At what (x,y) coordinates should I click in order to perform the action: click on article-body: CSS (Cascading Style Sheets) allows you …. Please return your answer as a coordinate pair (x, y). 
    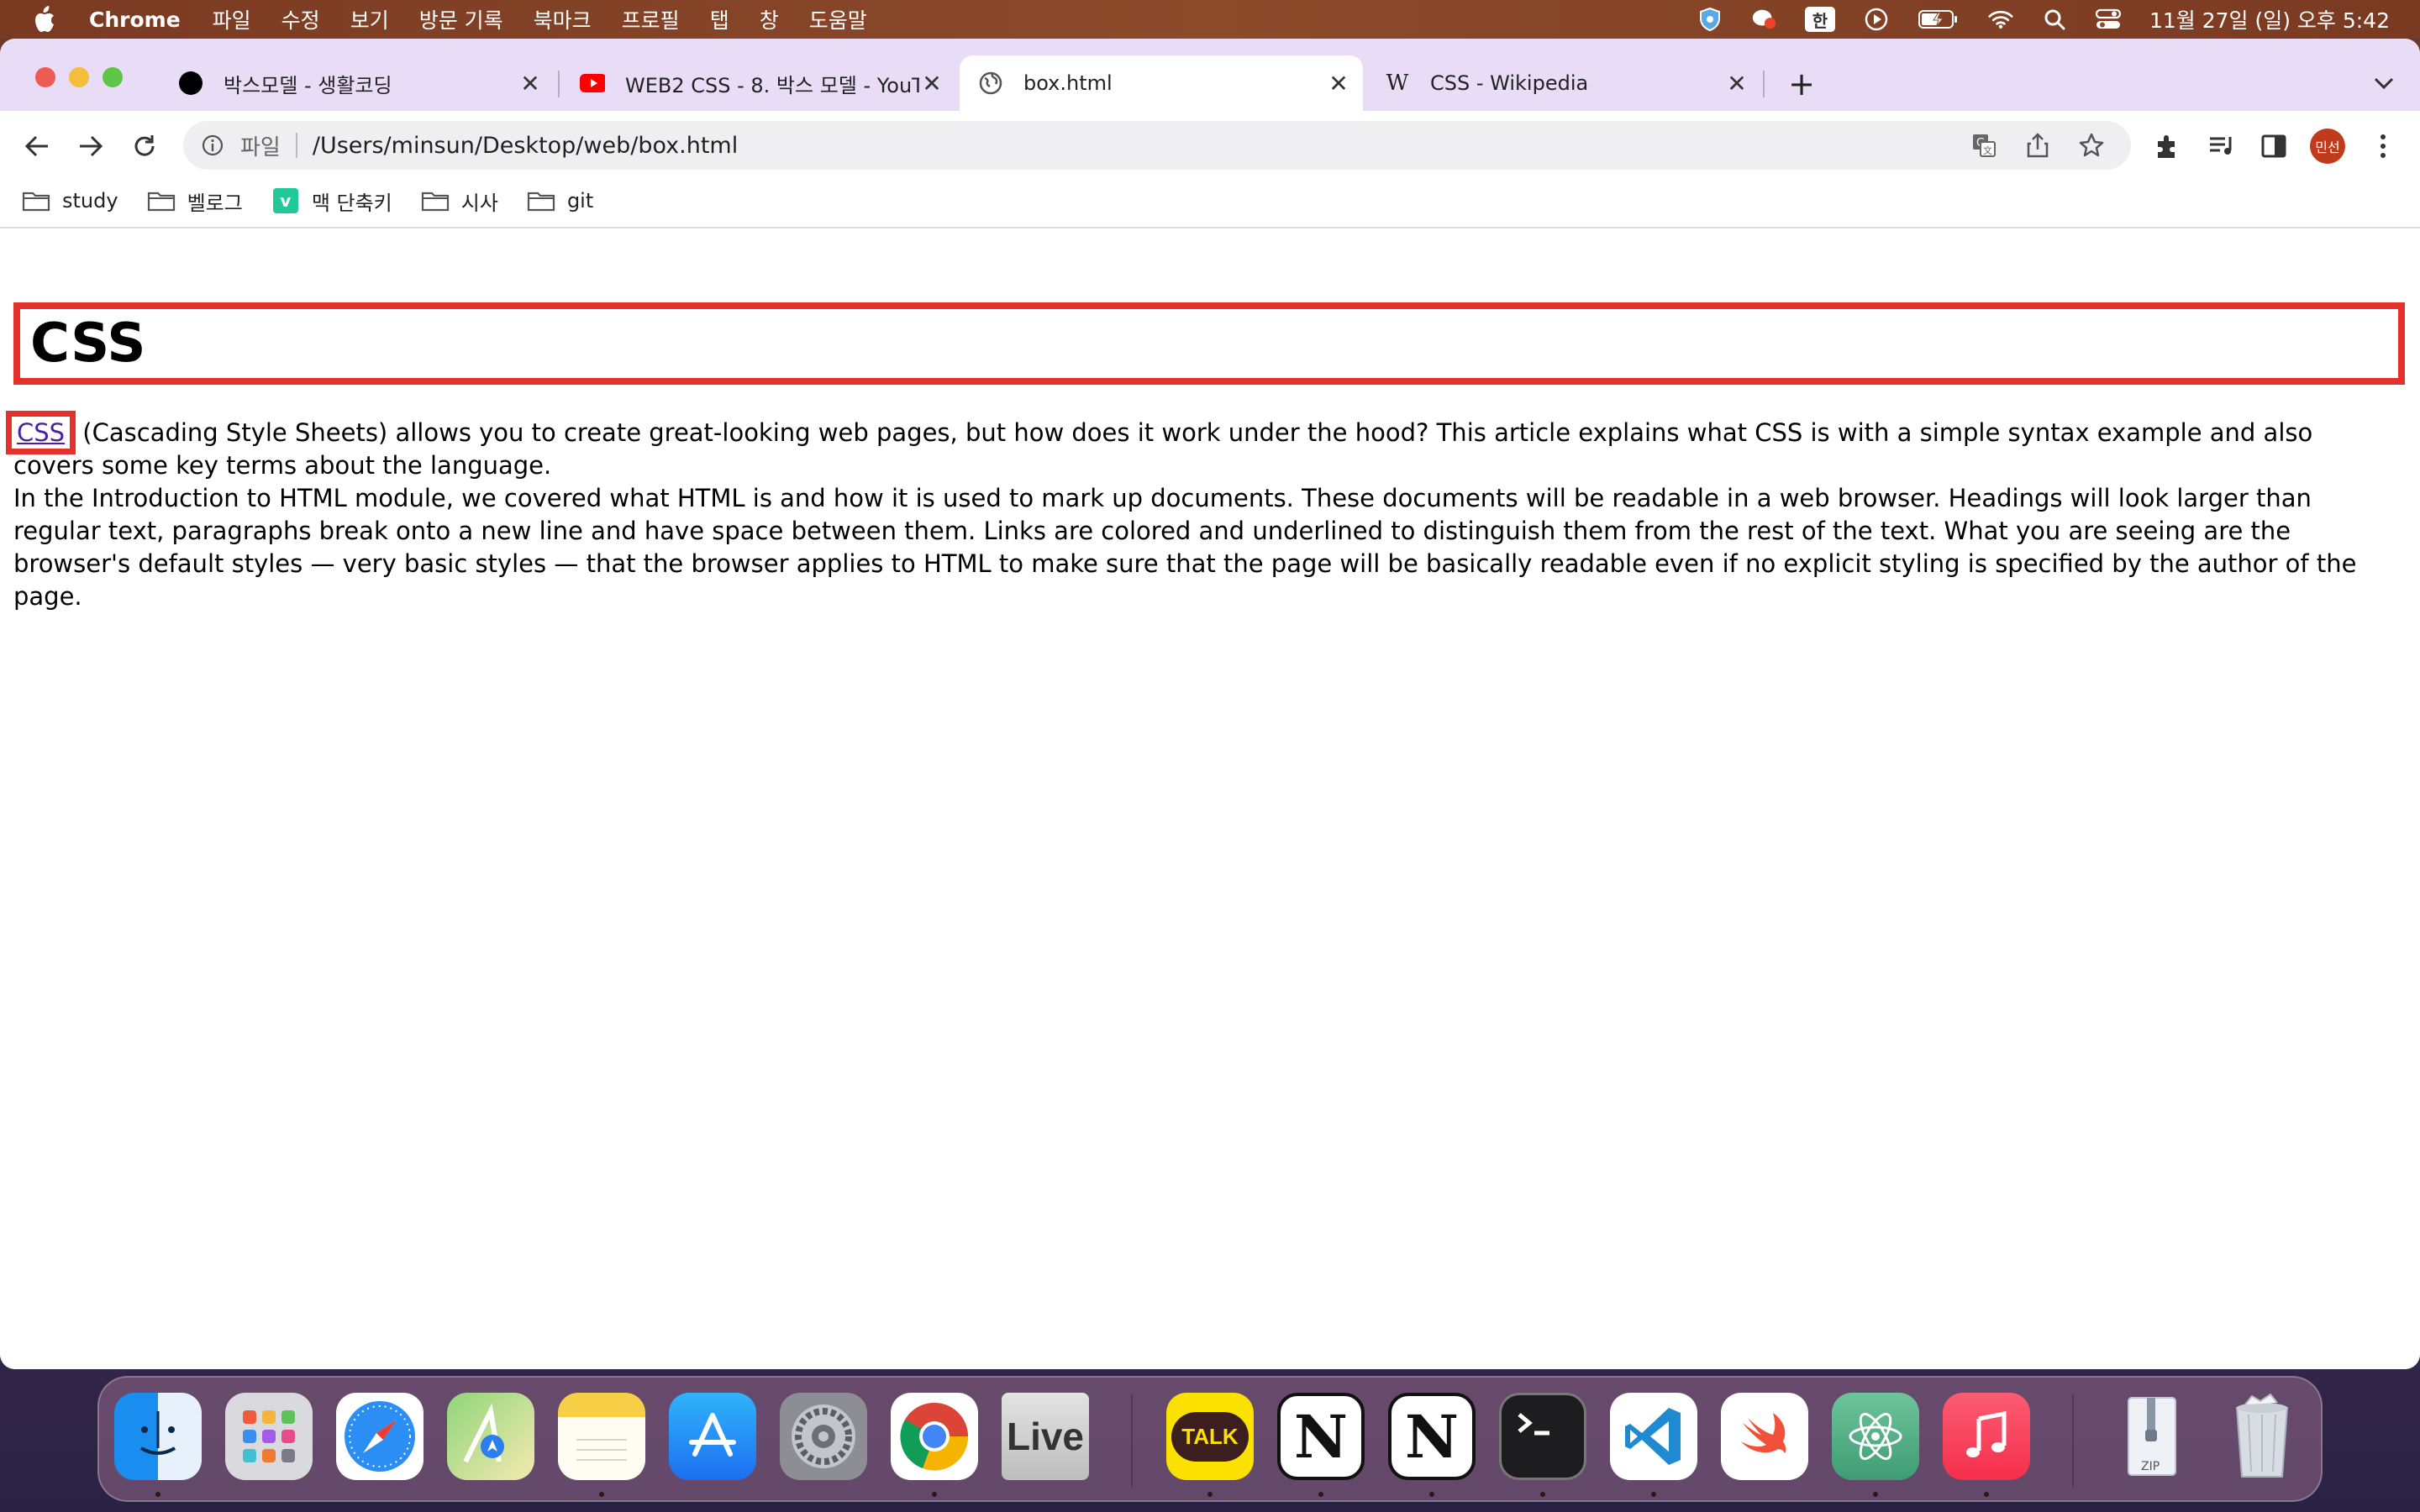
    Looking at the image, I should click on (1202, 512).